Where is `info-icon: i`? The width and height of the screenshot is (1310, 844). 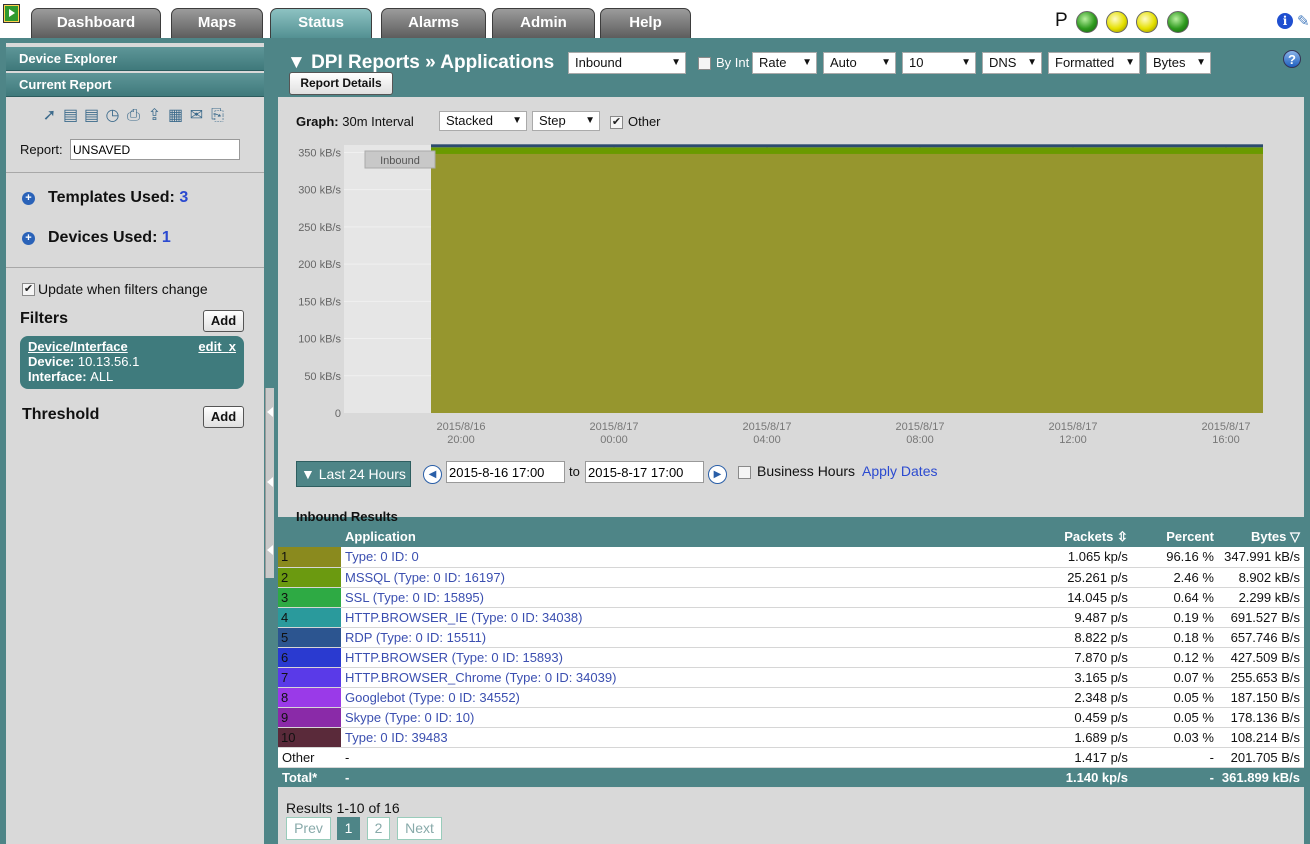 info-icon: i is located at coordinates (1285, 21).